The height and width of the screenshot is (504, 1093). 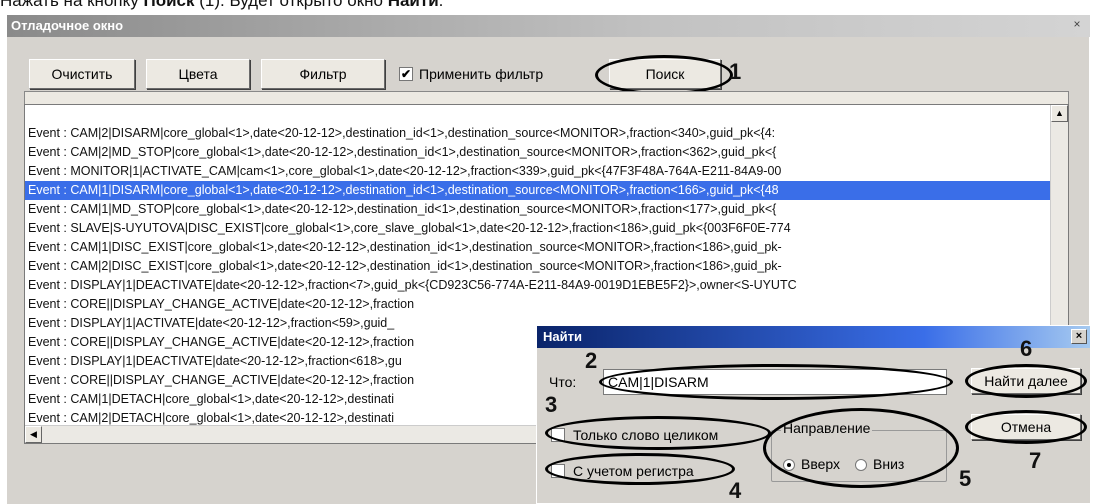 I want to click on debug-window-titlebar: Отладочное окно ×, so click(x=548, y=26).